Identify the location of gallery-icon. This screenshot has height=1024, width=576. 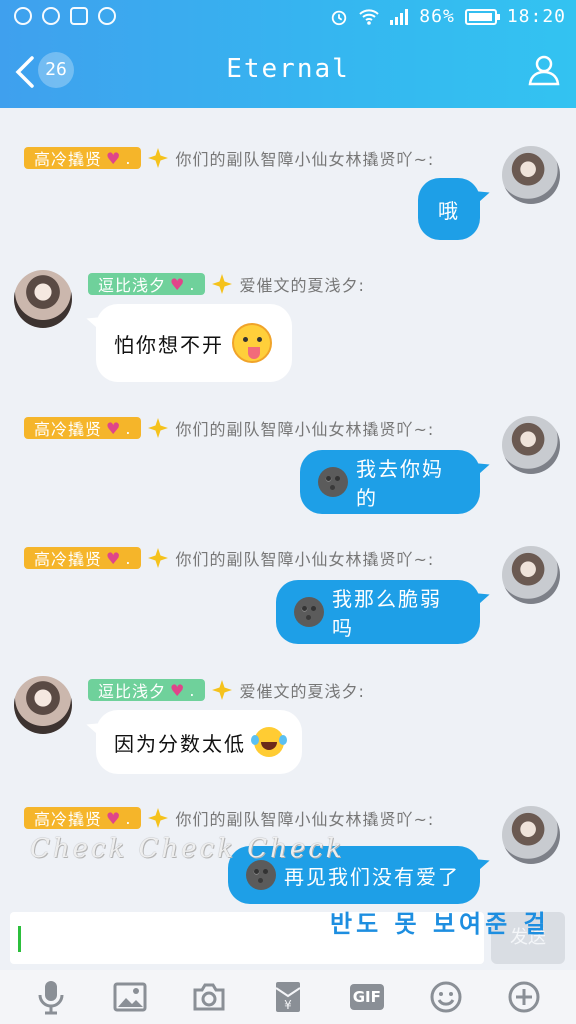
(79, 16).